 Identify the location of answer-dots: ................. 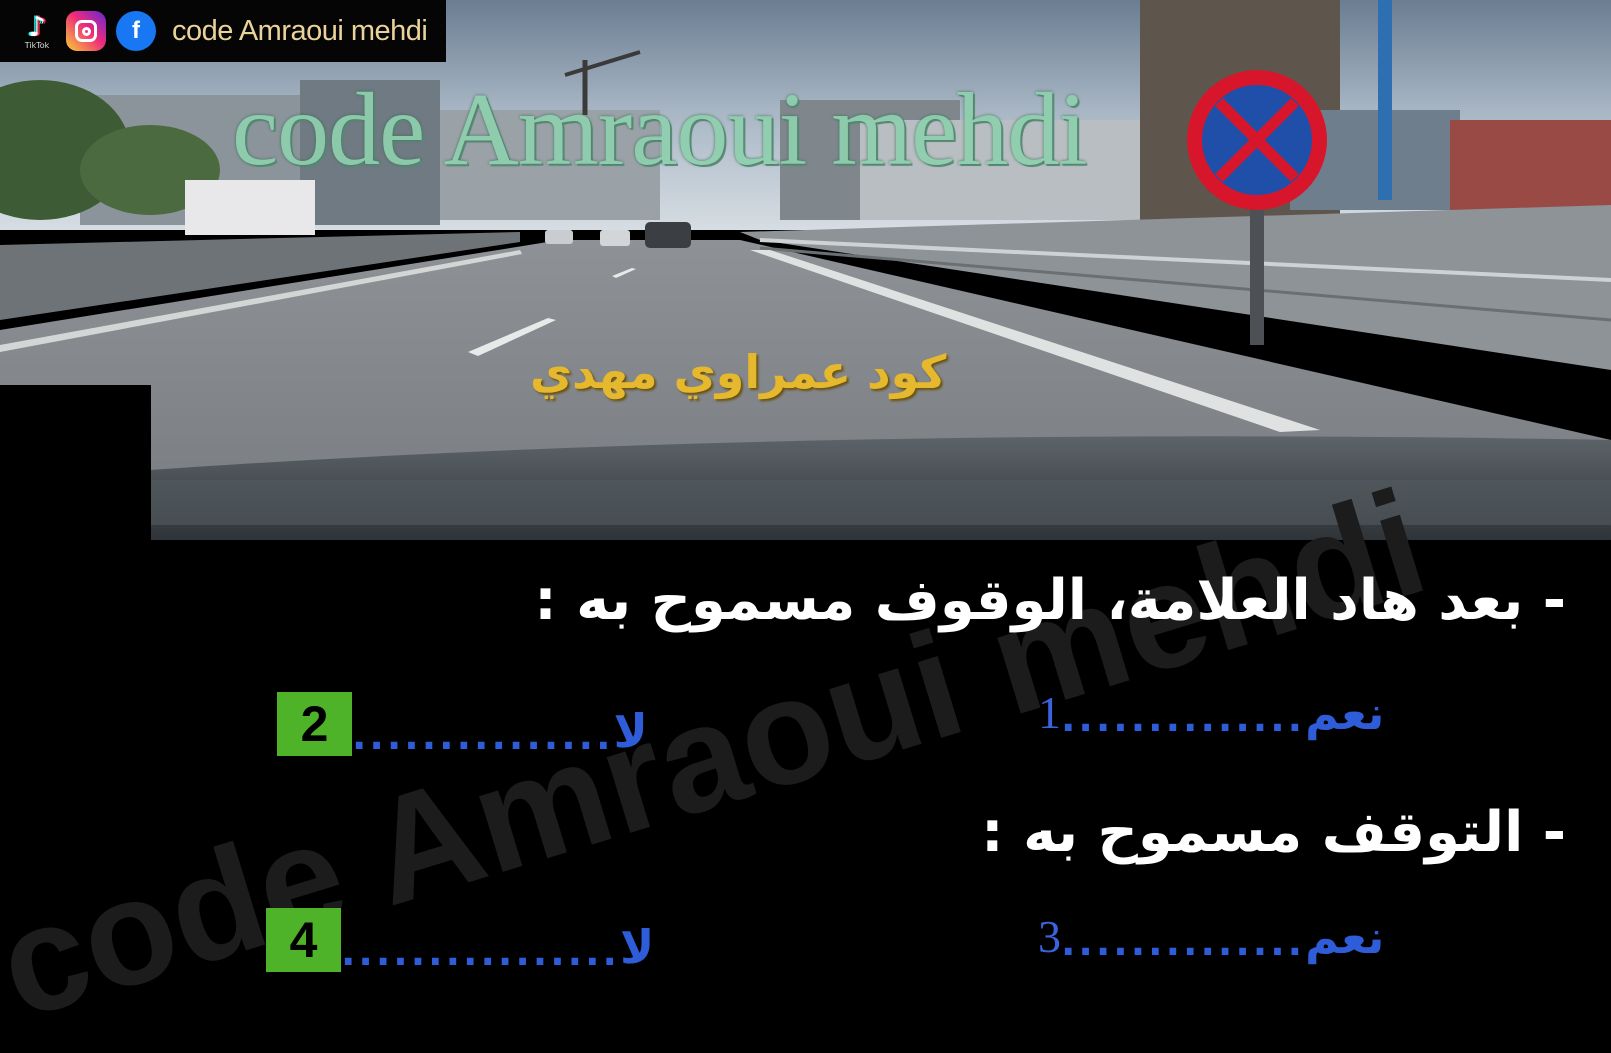
(480, 952).